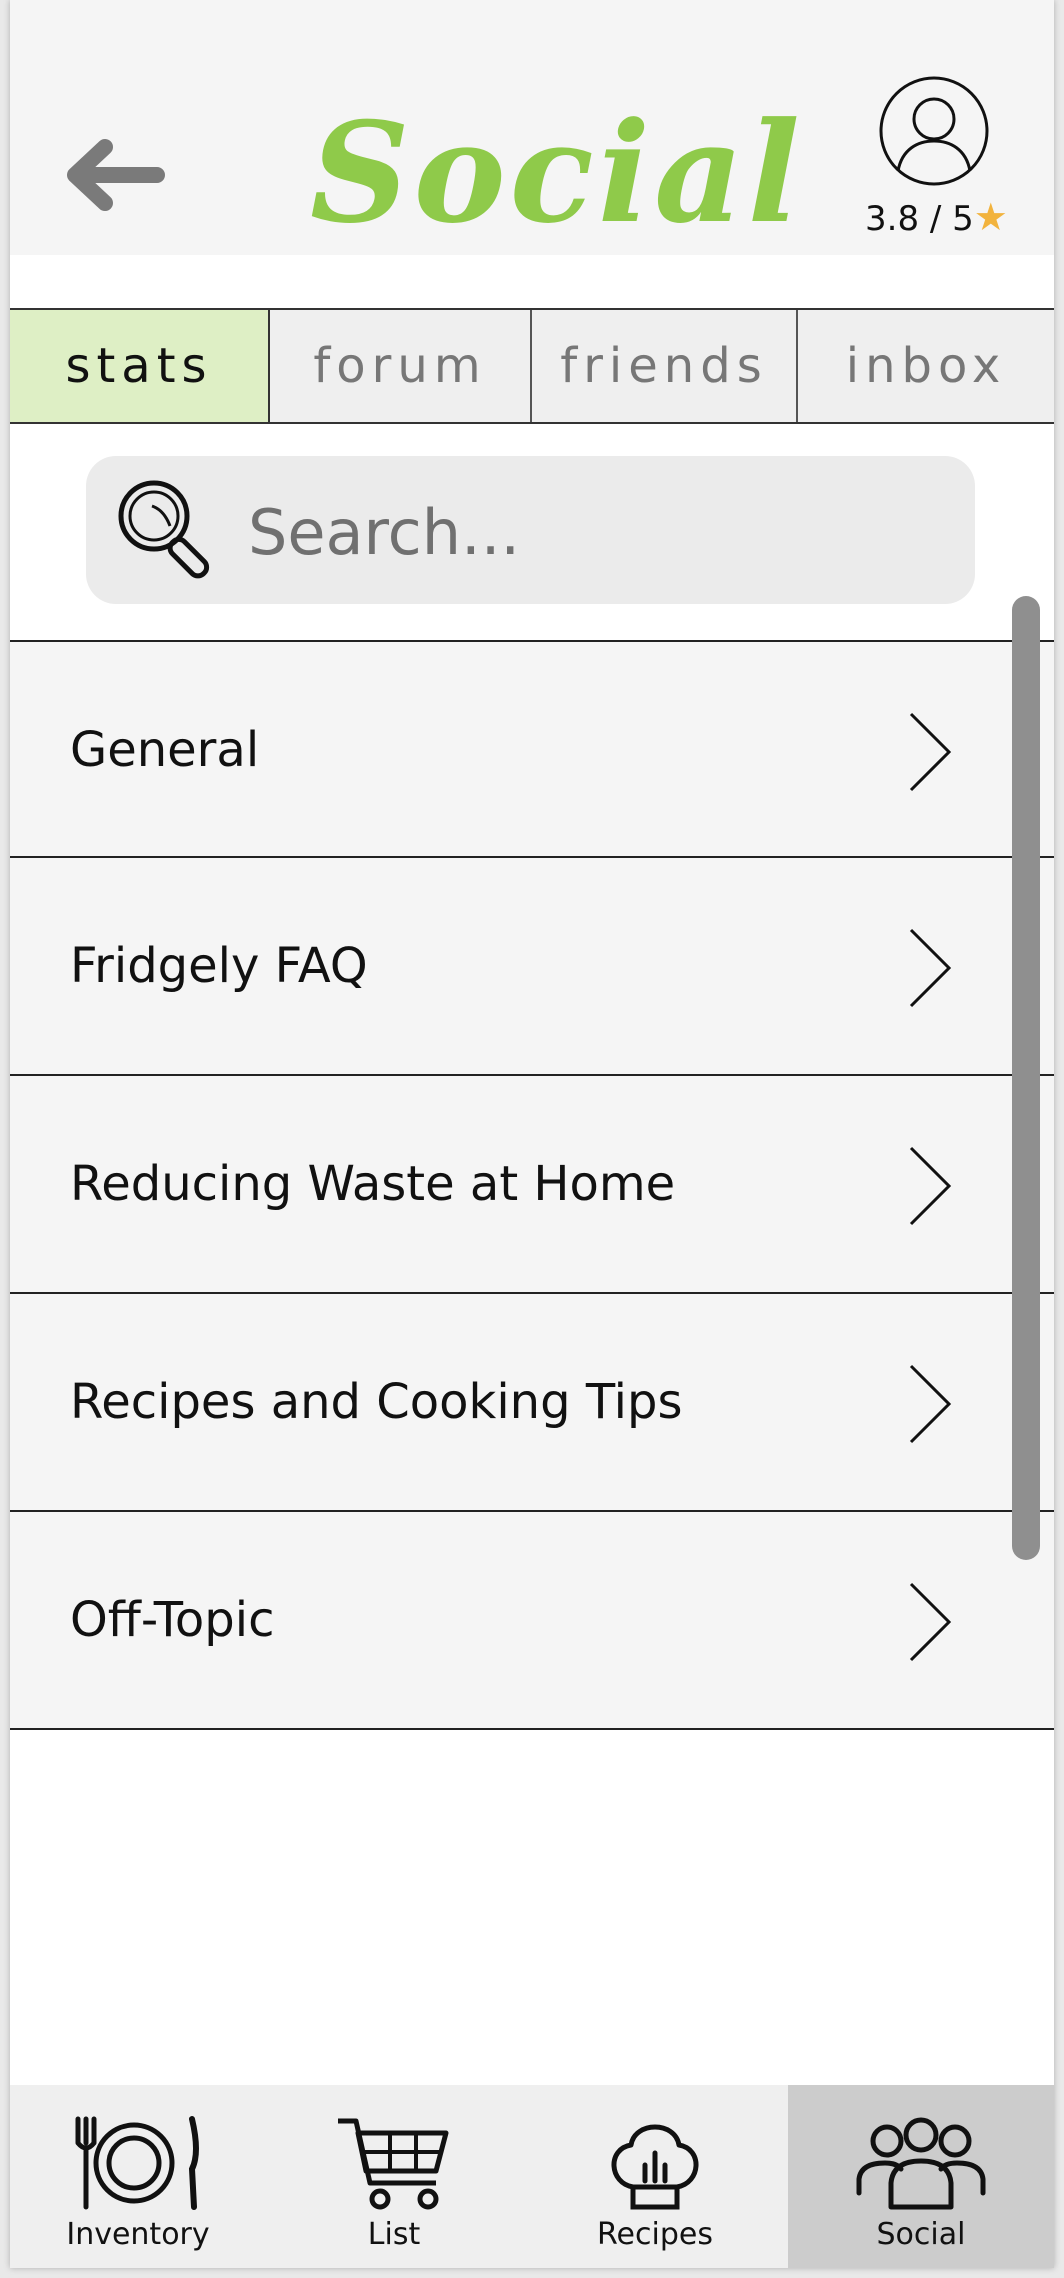 This screenshot has height=2278, width=1064. What do you see at coordinates (401, 366) in the screenshot?
I see `tab-forum: forum` at bounding box center [401, 366].